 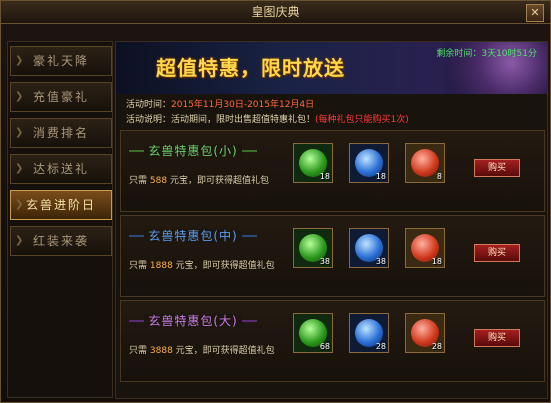 I want to click on tab-spend-ranking: ❯ 消费排名, so click(x=61, y=133).